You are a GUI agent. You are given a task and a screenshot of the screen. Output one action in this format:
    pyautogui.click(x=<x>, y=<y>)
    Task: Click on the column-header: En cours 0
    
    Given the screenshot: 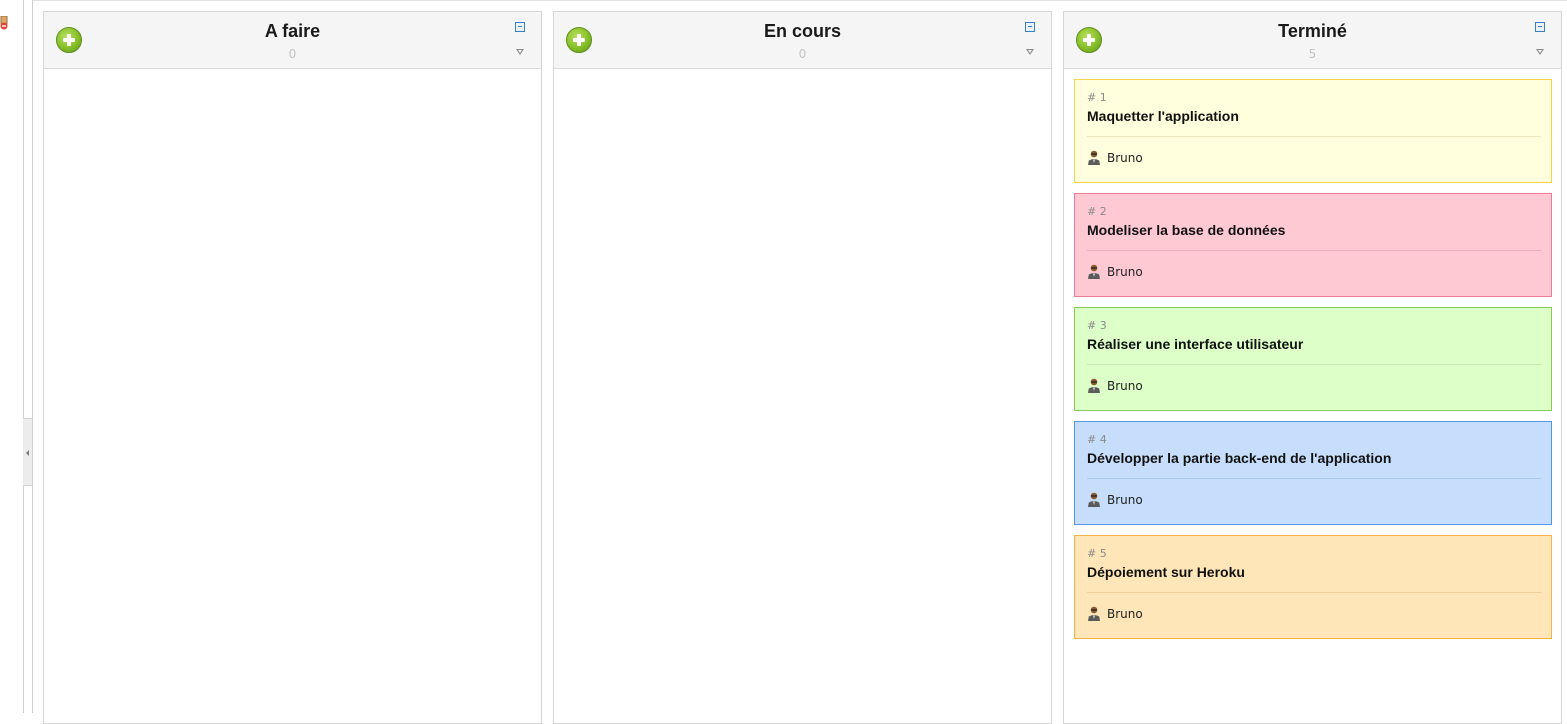 What is the action you would take?
    pyautogui.click(x=802, y=40)
    